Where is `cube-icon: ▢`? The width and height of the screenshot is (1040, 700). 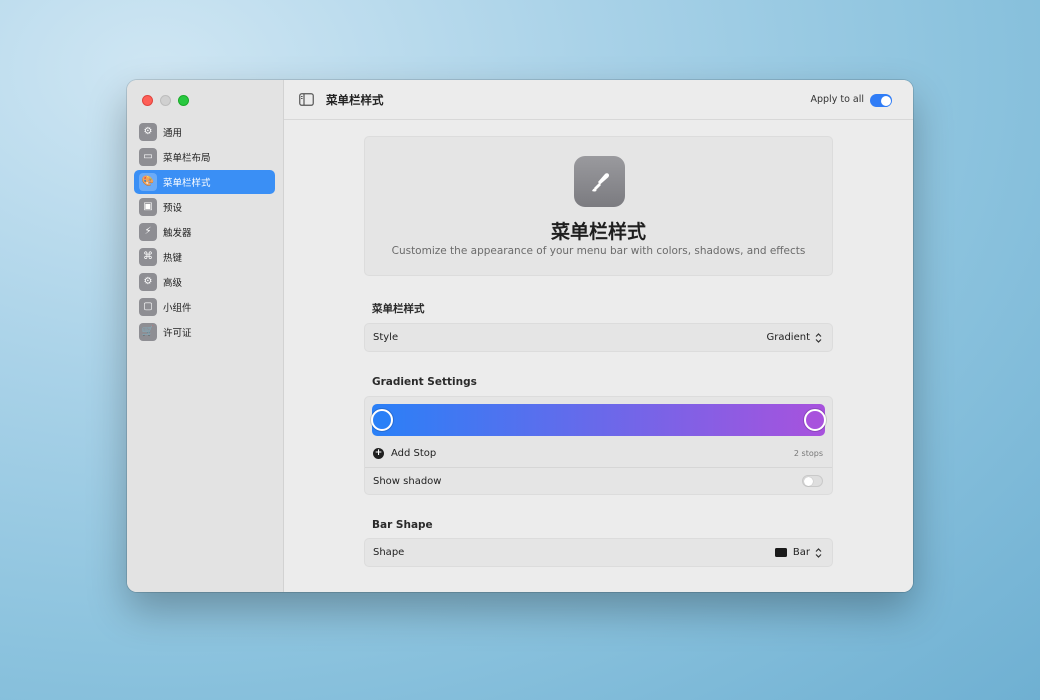
cube-icon: ▢ is located at coordinates (148, 307).